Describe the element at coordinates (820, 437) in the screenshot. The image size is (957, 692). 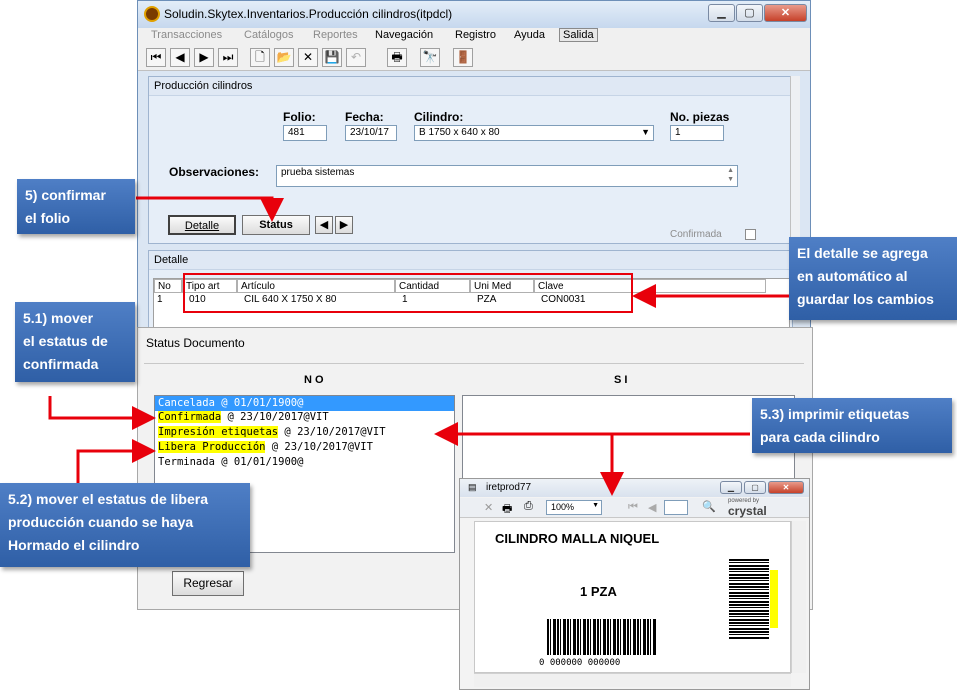
I see `callout-line: para cada cilindro` at that location.